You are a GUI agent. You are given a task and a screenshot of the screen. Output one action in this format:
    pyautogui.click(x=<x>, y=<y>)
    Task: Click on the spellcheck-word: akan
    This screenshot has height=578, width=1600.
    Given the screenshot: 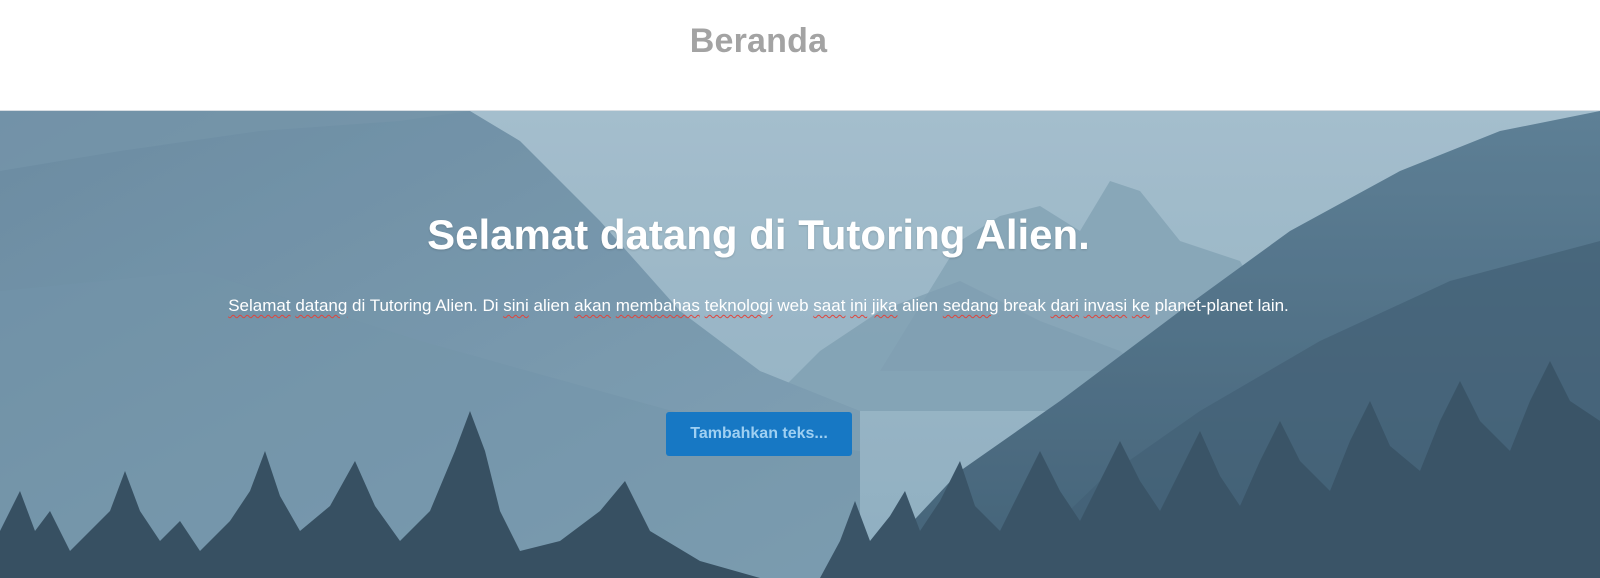 What is the action you would take?
    pyautogui.click(x=593, y=305)
    